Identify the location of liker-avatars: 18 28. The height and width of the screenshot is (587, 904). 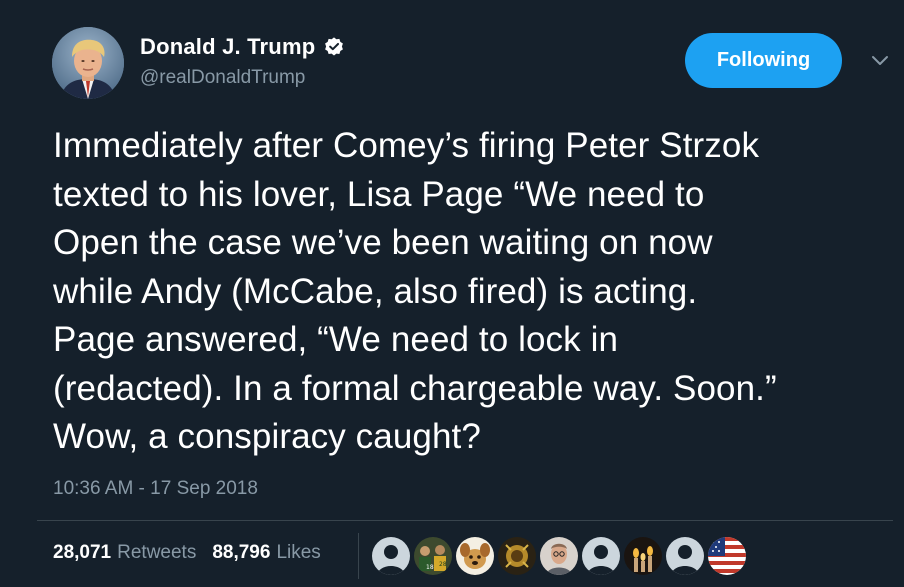
(559, 556).